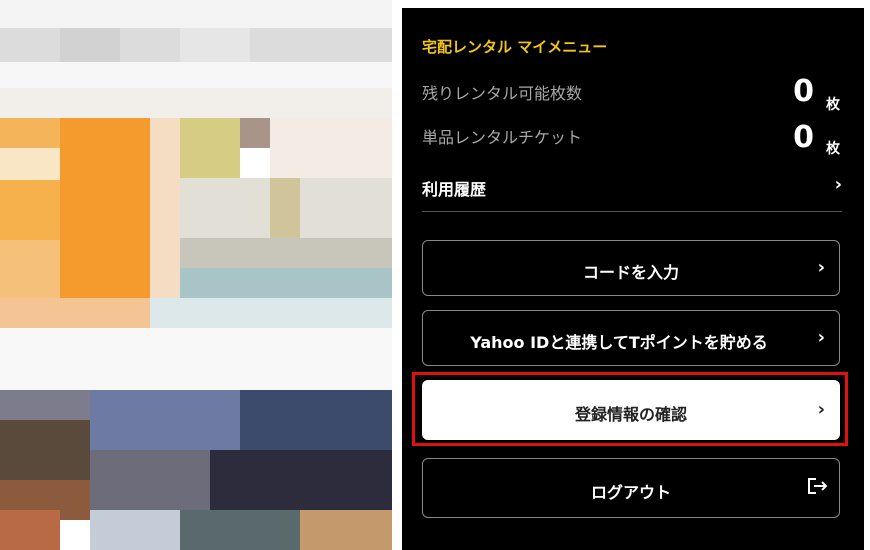 Image resolution: width=870 pixels, height=550 pixels. I want to click on remaining-rentals-value: 0, so click(803, 91).